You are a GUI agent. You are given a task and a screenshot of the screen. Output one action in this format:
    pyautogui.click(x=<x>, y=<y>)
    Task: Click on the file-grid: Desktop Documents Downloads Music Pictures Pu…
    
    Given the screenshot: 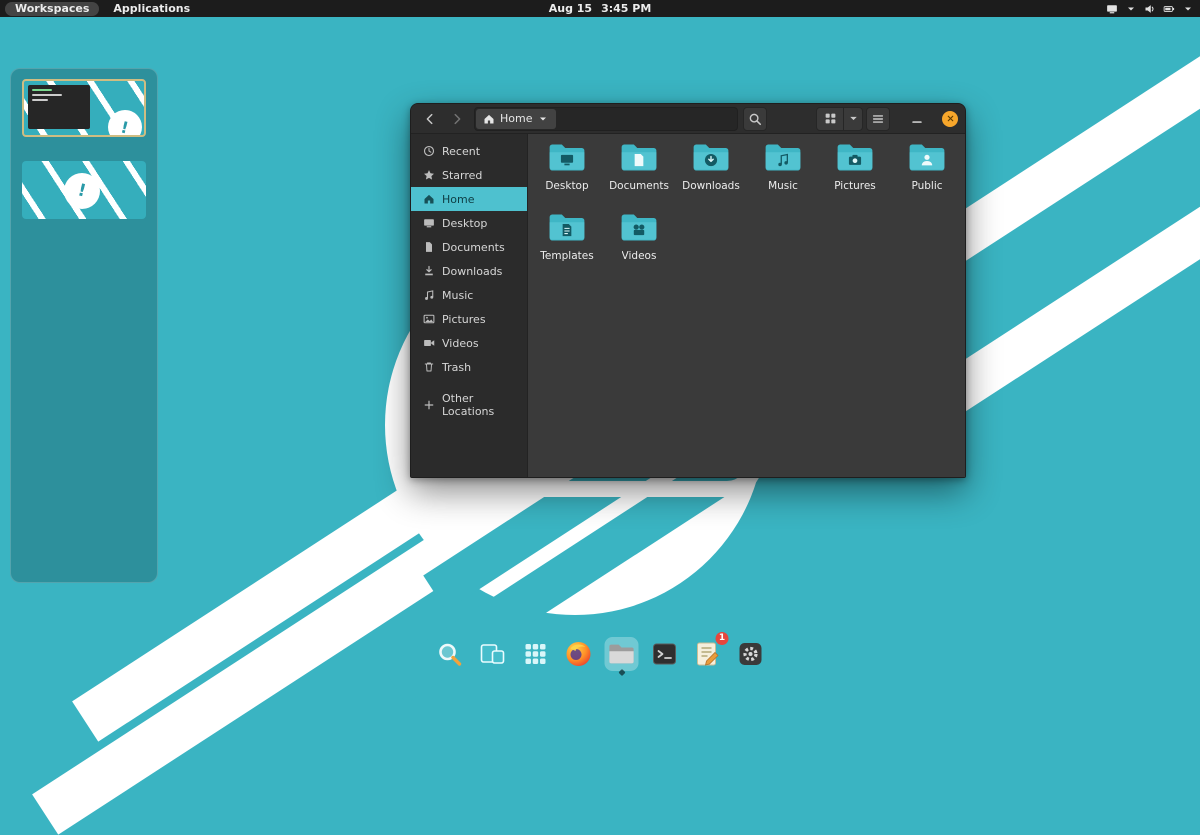 What is the action you would take?
    pyautogui.click(x=746, y=305)
    